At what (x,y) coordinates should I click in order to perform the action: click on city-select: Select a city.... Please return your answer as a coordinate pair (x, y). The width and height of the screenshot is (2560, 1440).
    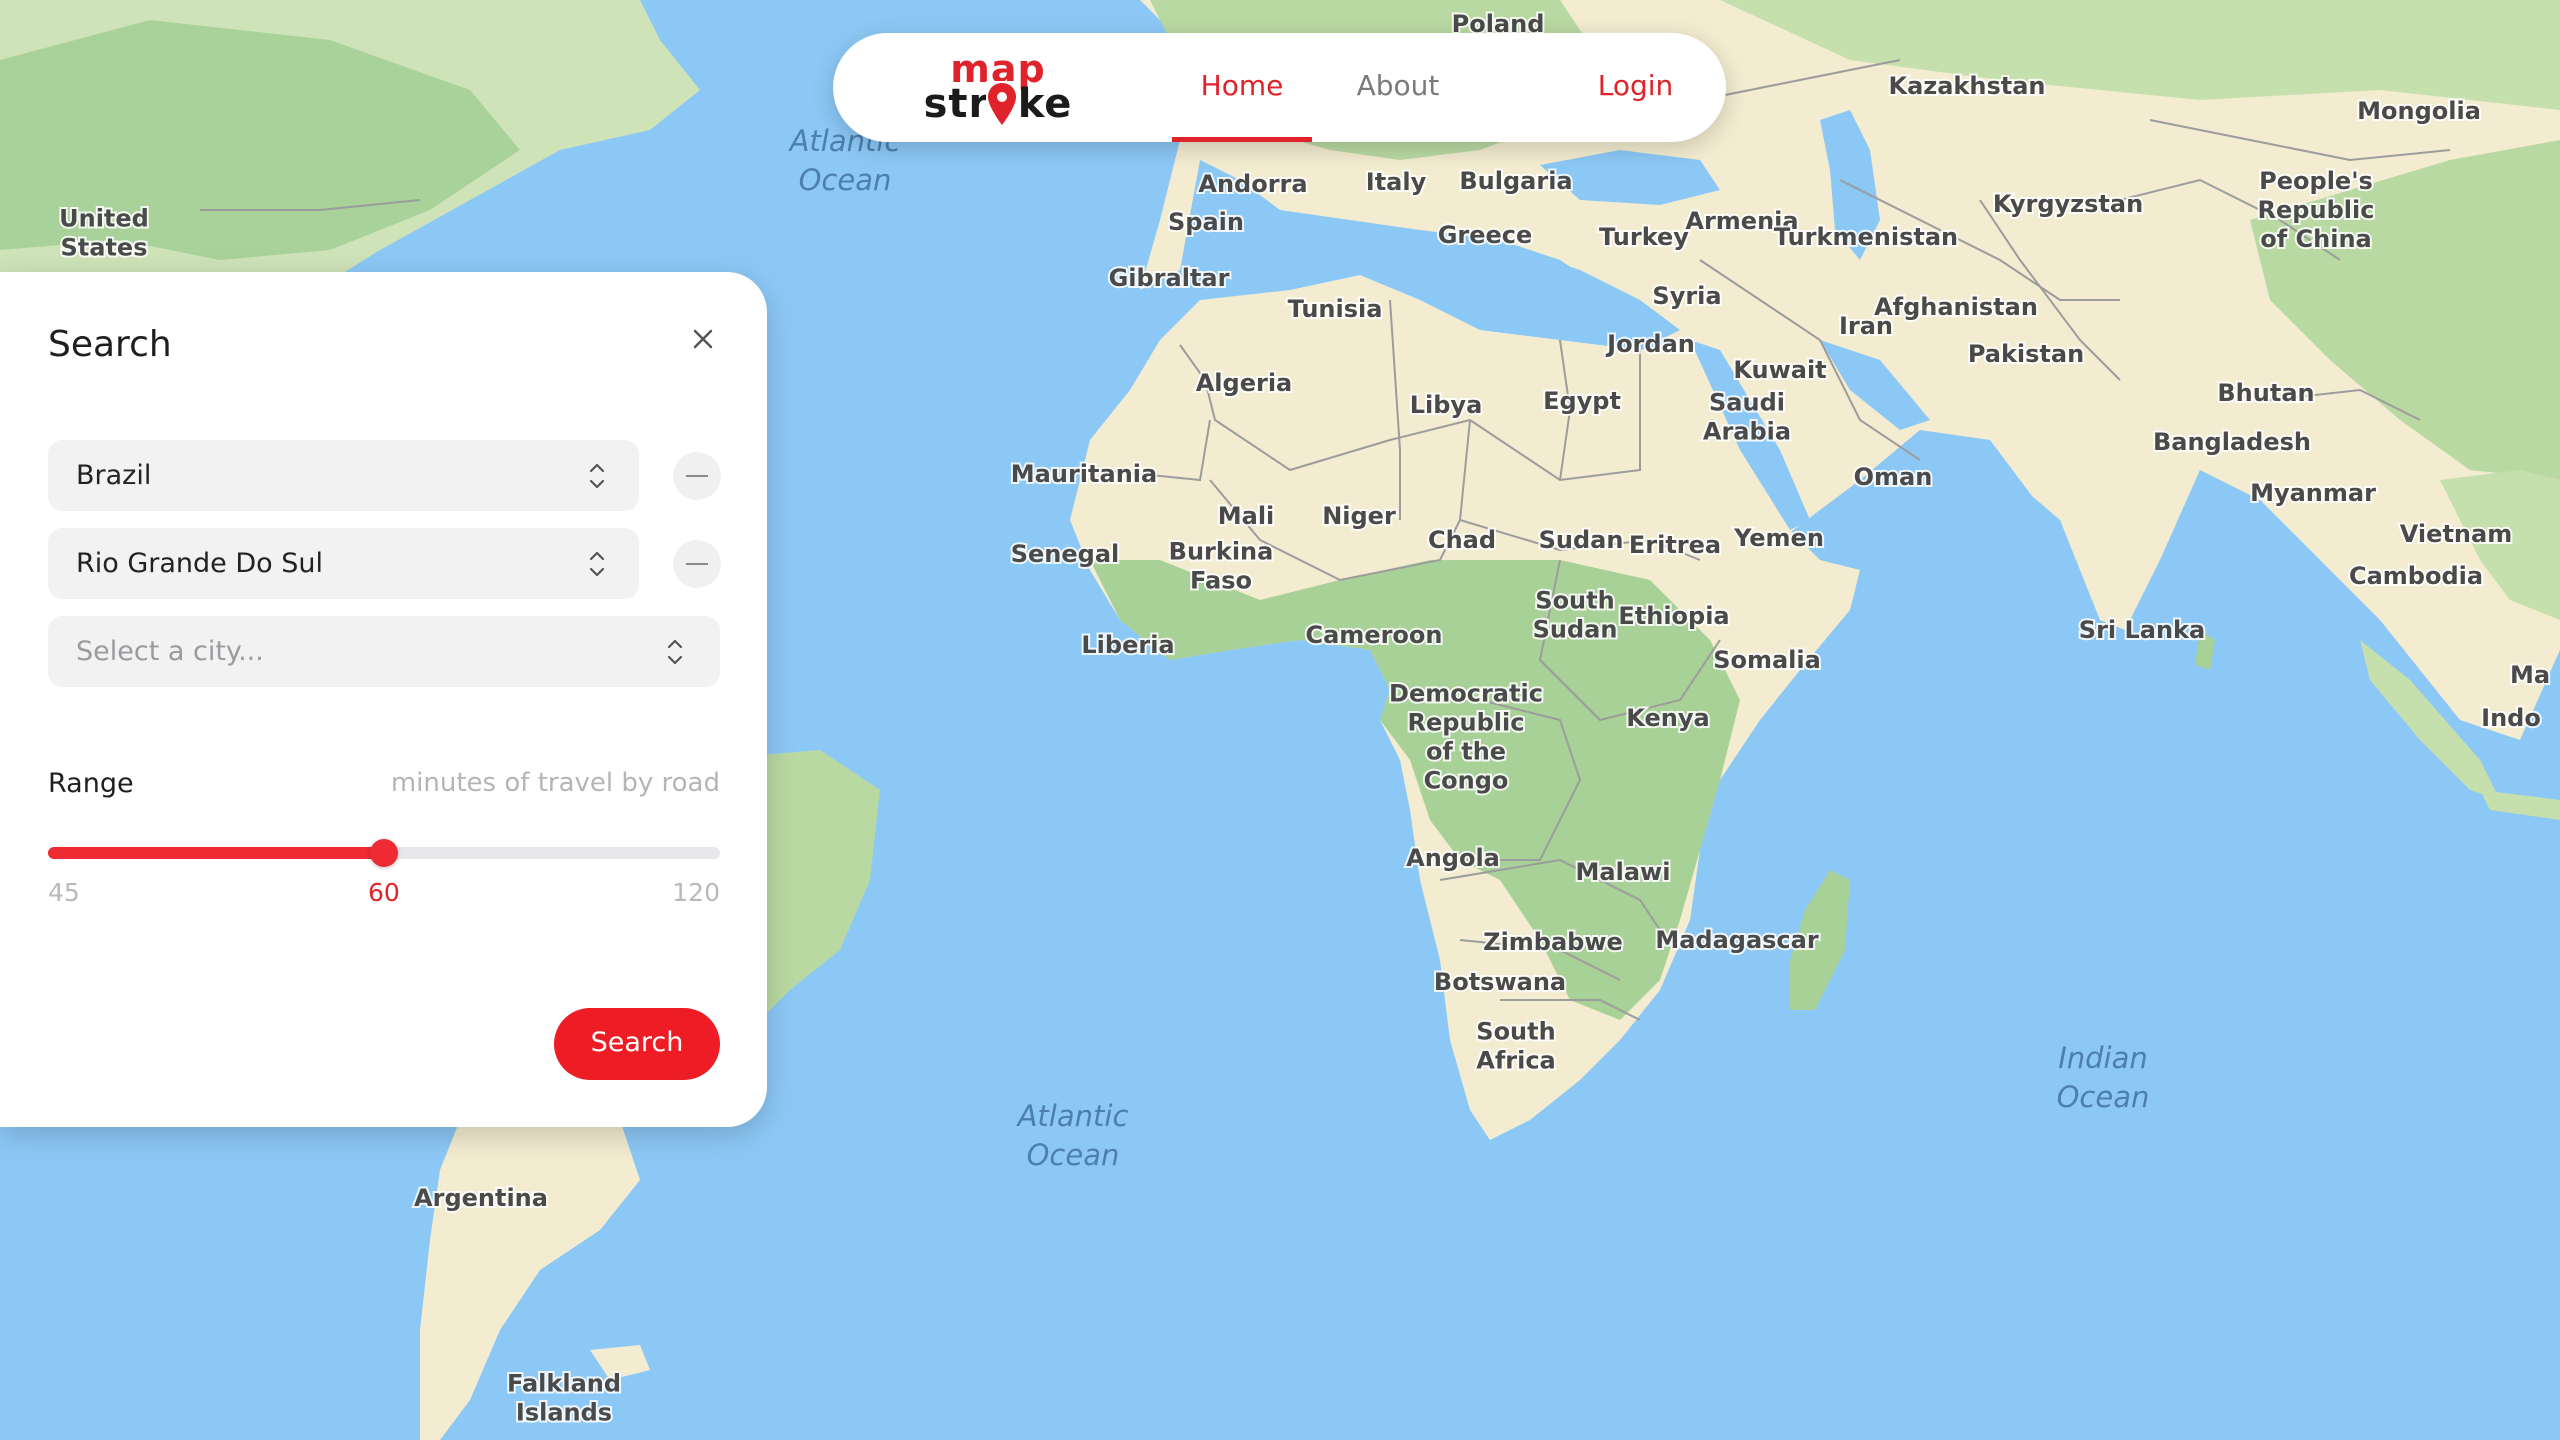
    Looking at the image, I should click on (384, 651).